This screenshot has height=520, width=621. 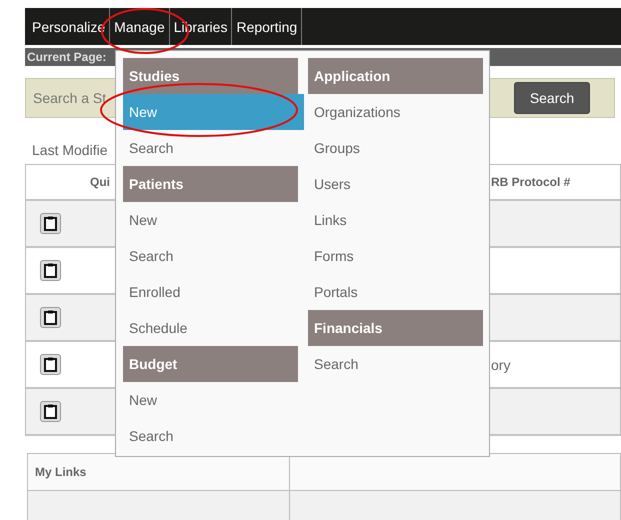 I want to click on column-header: Qui, so click(x=100, y=182).